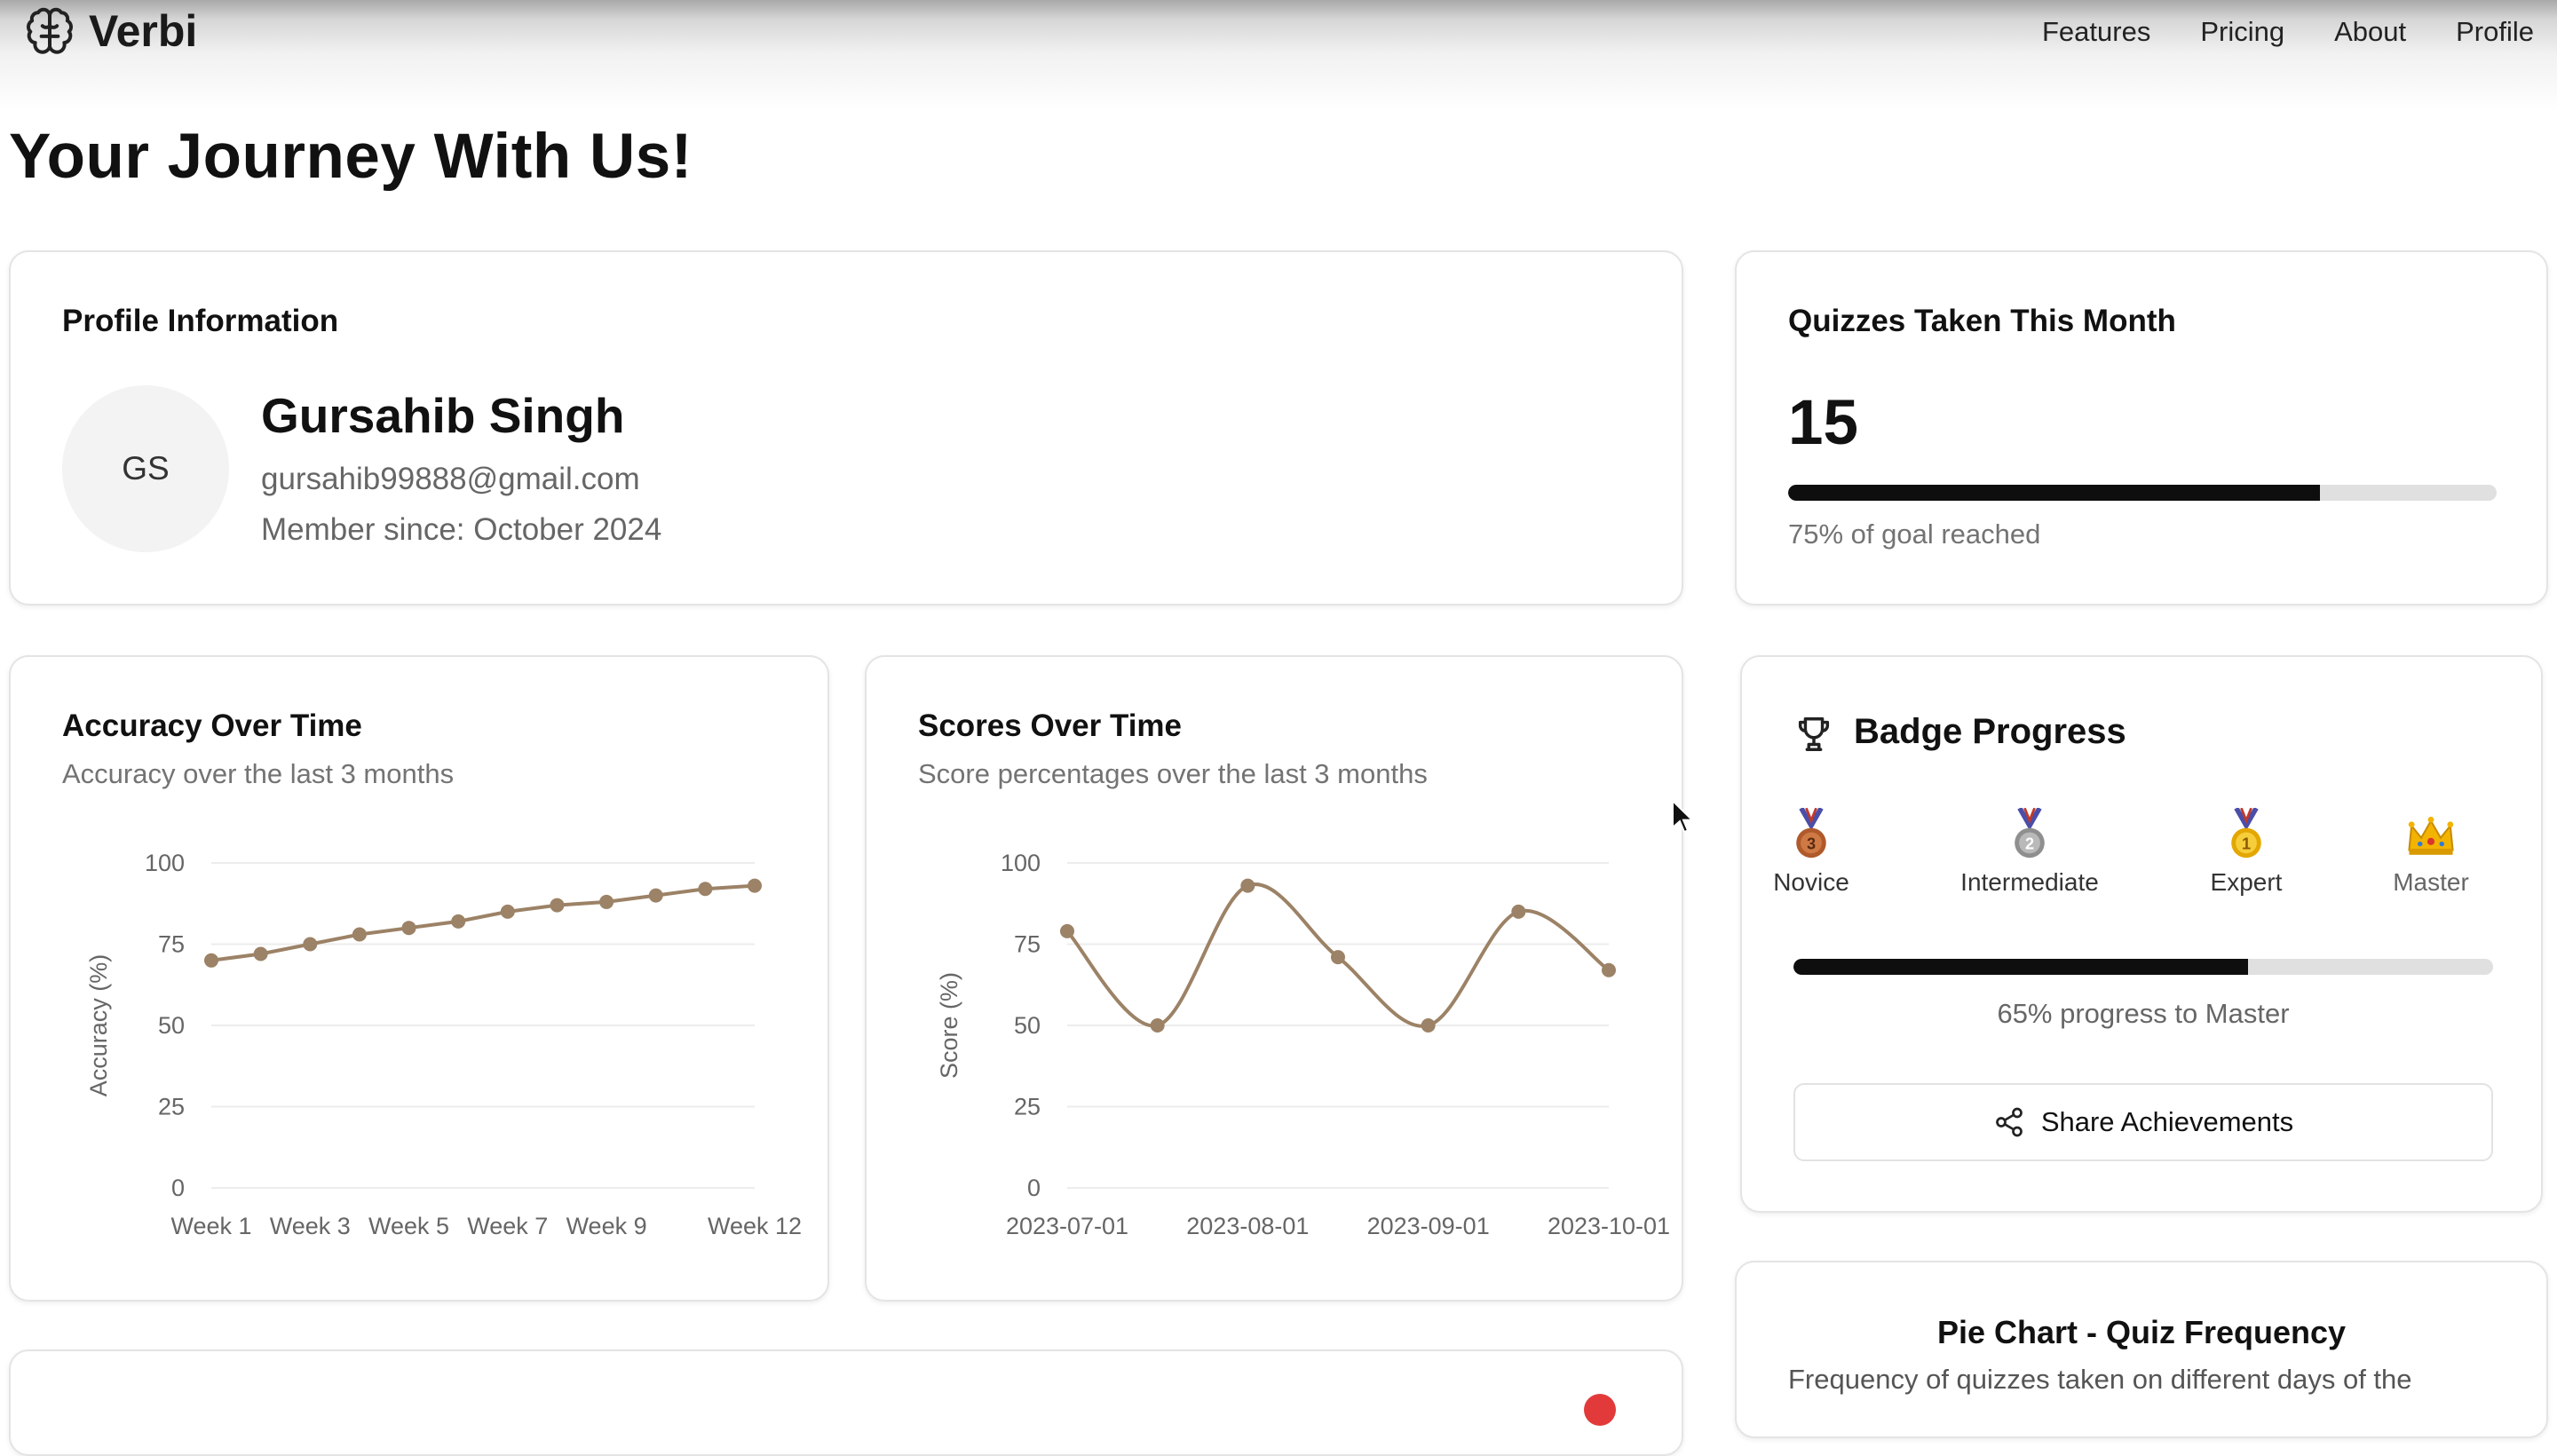 The height and width of the screenshot is (1456, 2557). Describe the element at coordinates (1982, 321) in the screenshot. I see `quizzes-card-title: Quizzes Taken This Month` at that location.